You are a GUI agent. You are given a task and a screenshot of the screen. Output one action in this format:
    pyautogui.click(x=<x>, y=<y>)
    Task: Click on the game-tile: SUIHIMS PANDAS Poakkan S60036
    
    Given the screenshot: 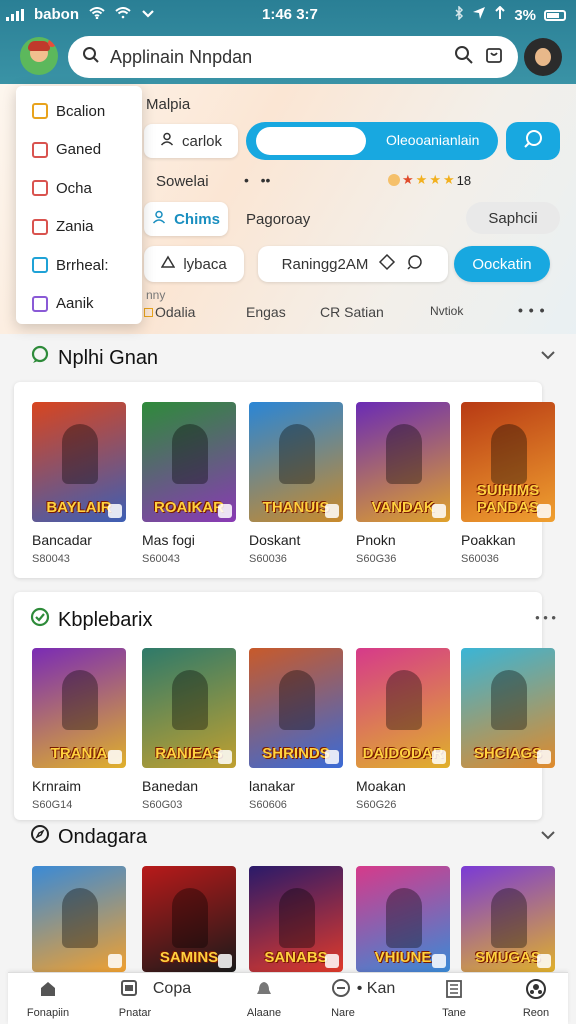 What is the action you would take?
    pyautogui.click(x=508, y=484)
    